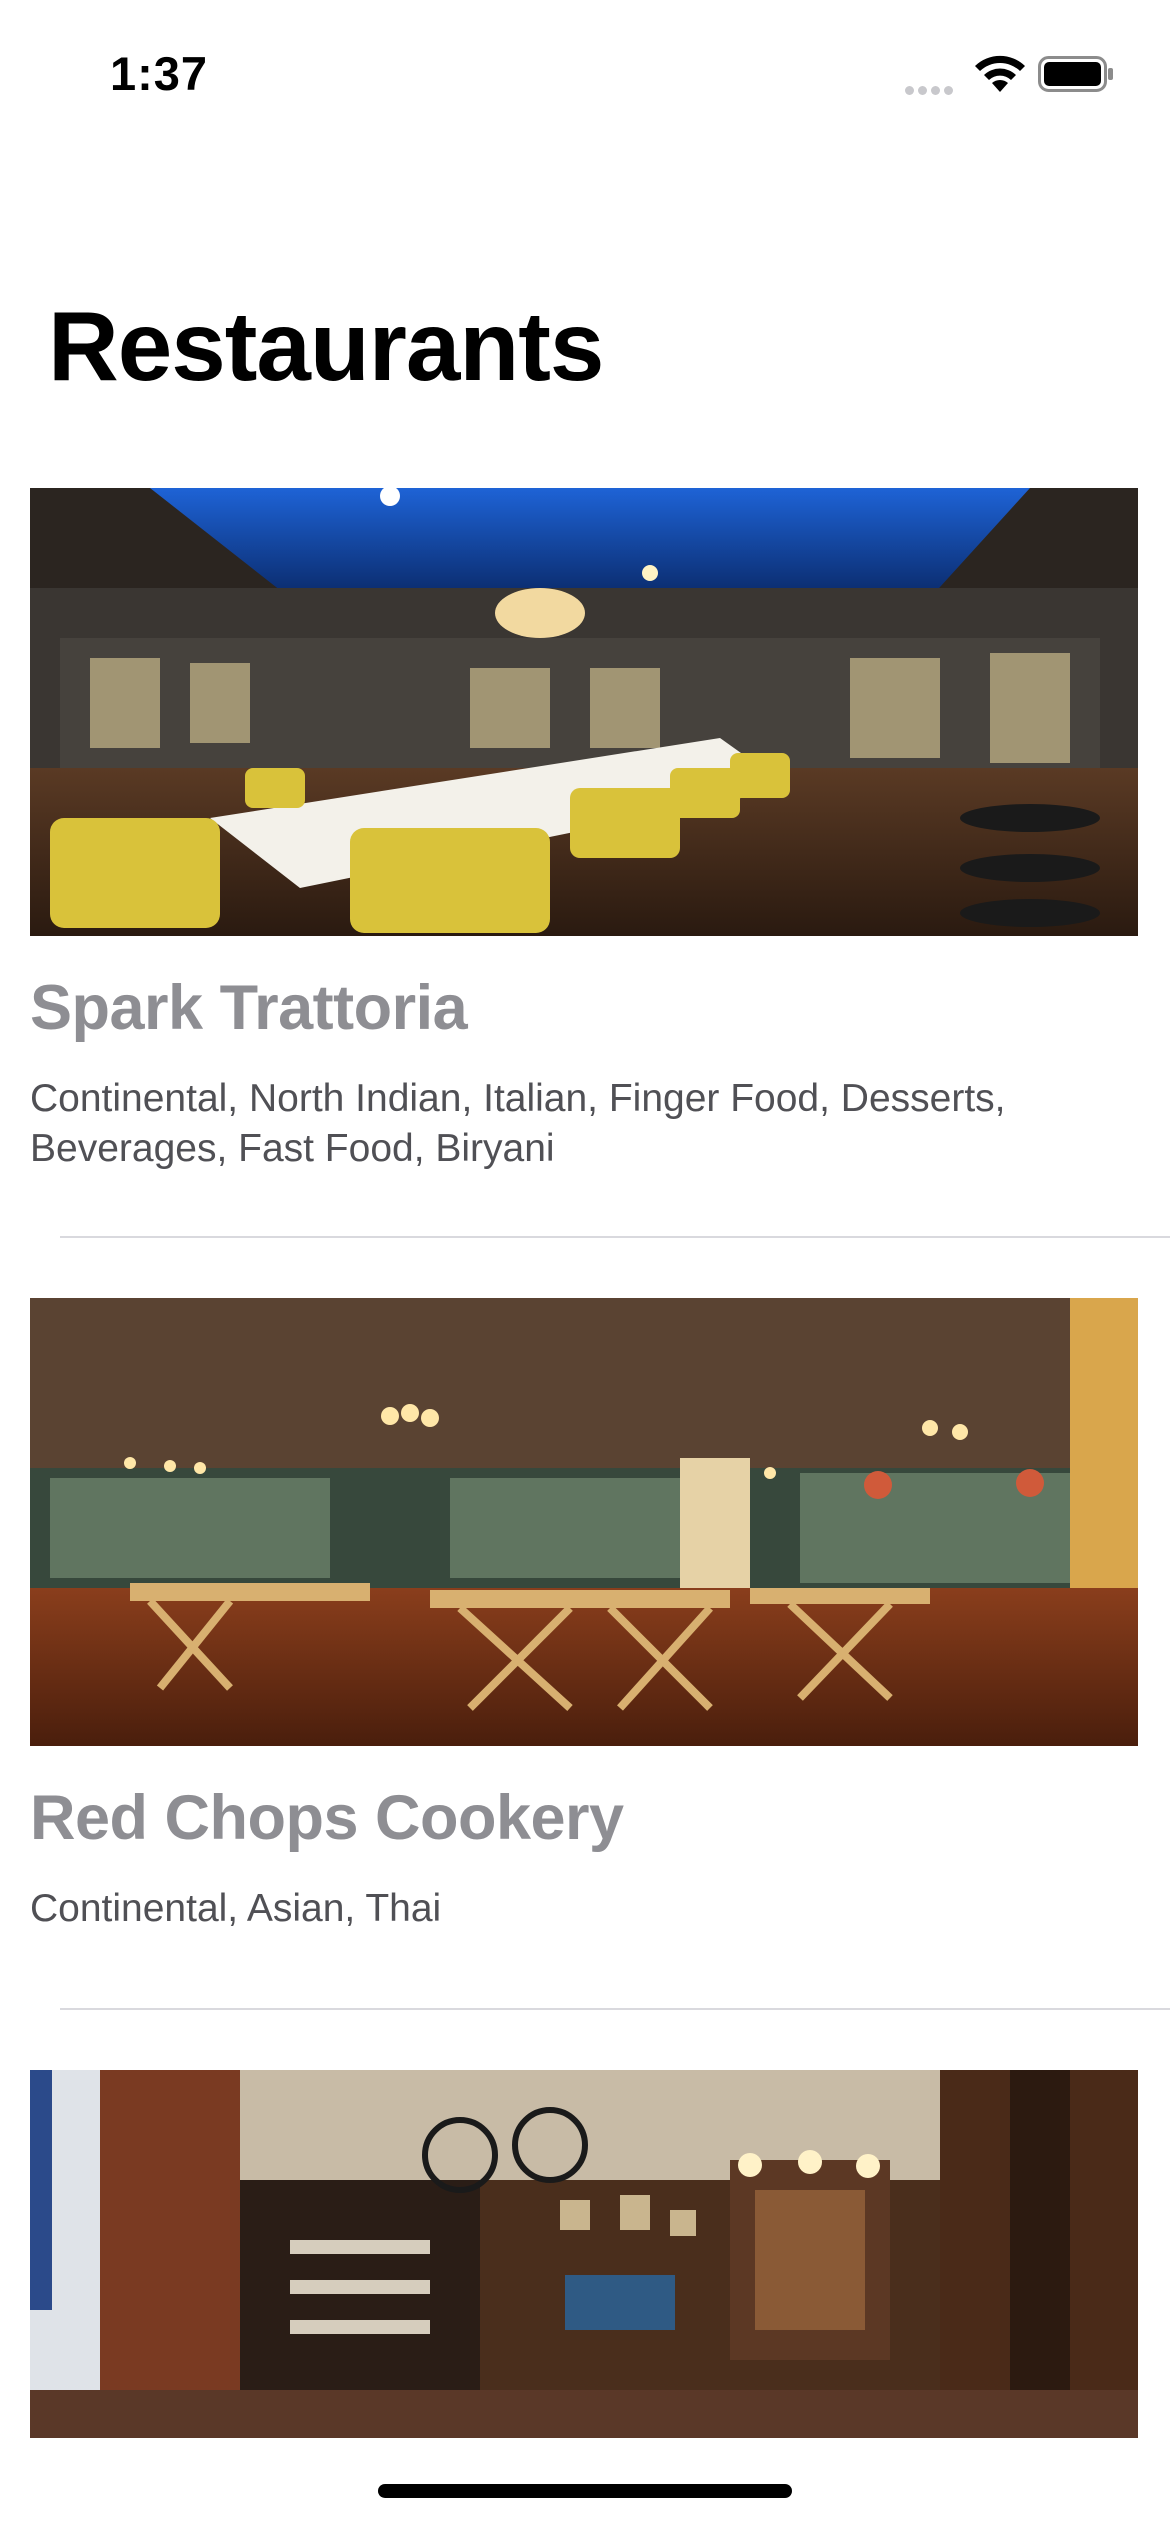 This screenshot has height=2532, width=1170. What do you see at coordinates (931, 91) in the screenshot?
I see `cellular-signal-icon` at bounding box center [931, 91].